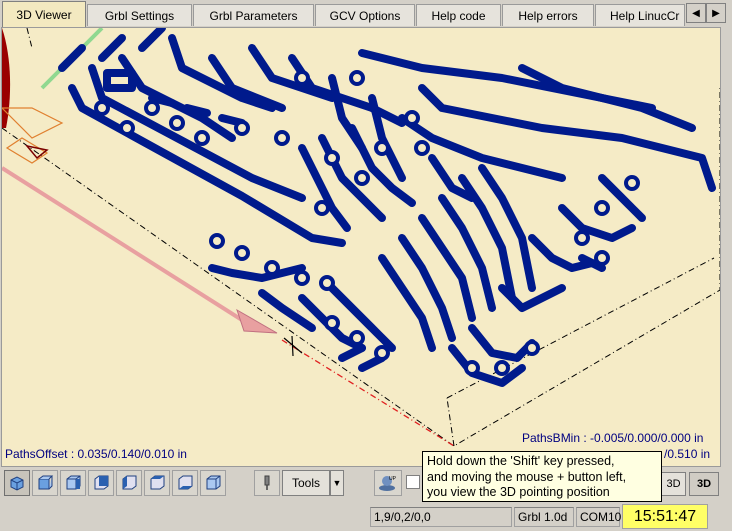  I want to click on view-left-button, so click(129, 483).